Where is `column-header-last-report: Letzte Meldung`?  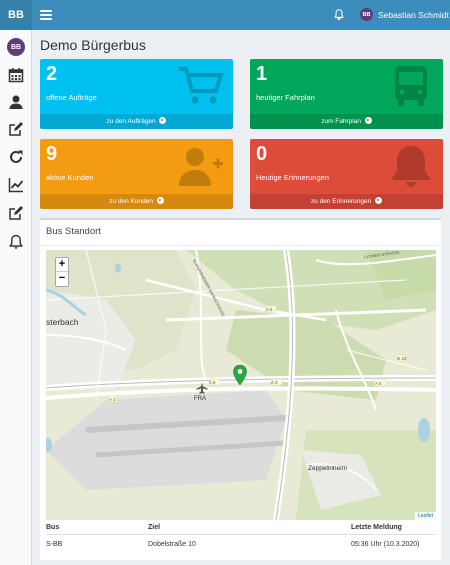 column-header-last-report: Letzte Meldung is located at coordinates (393, 528).